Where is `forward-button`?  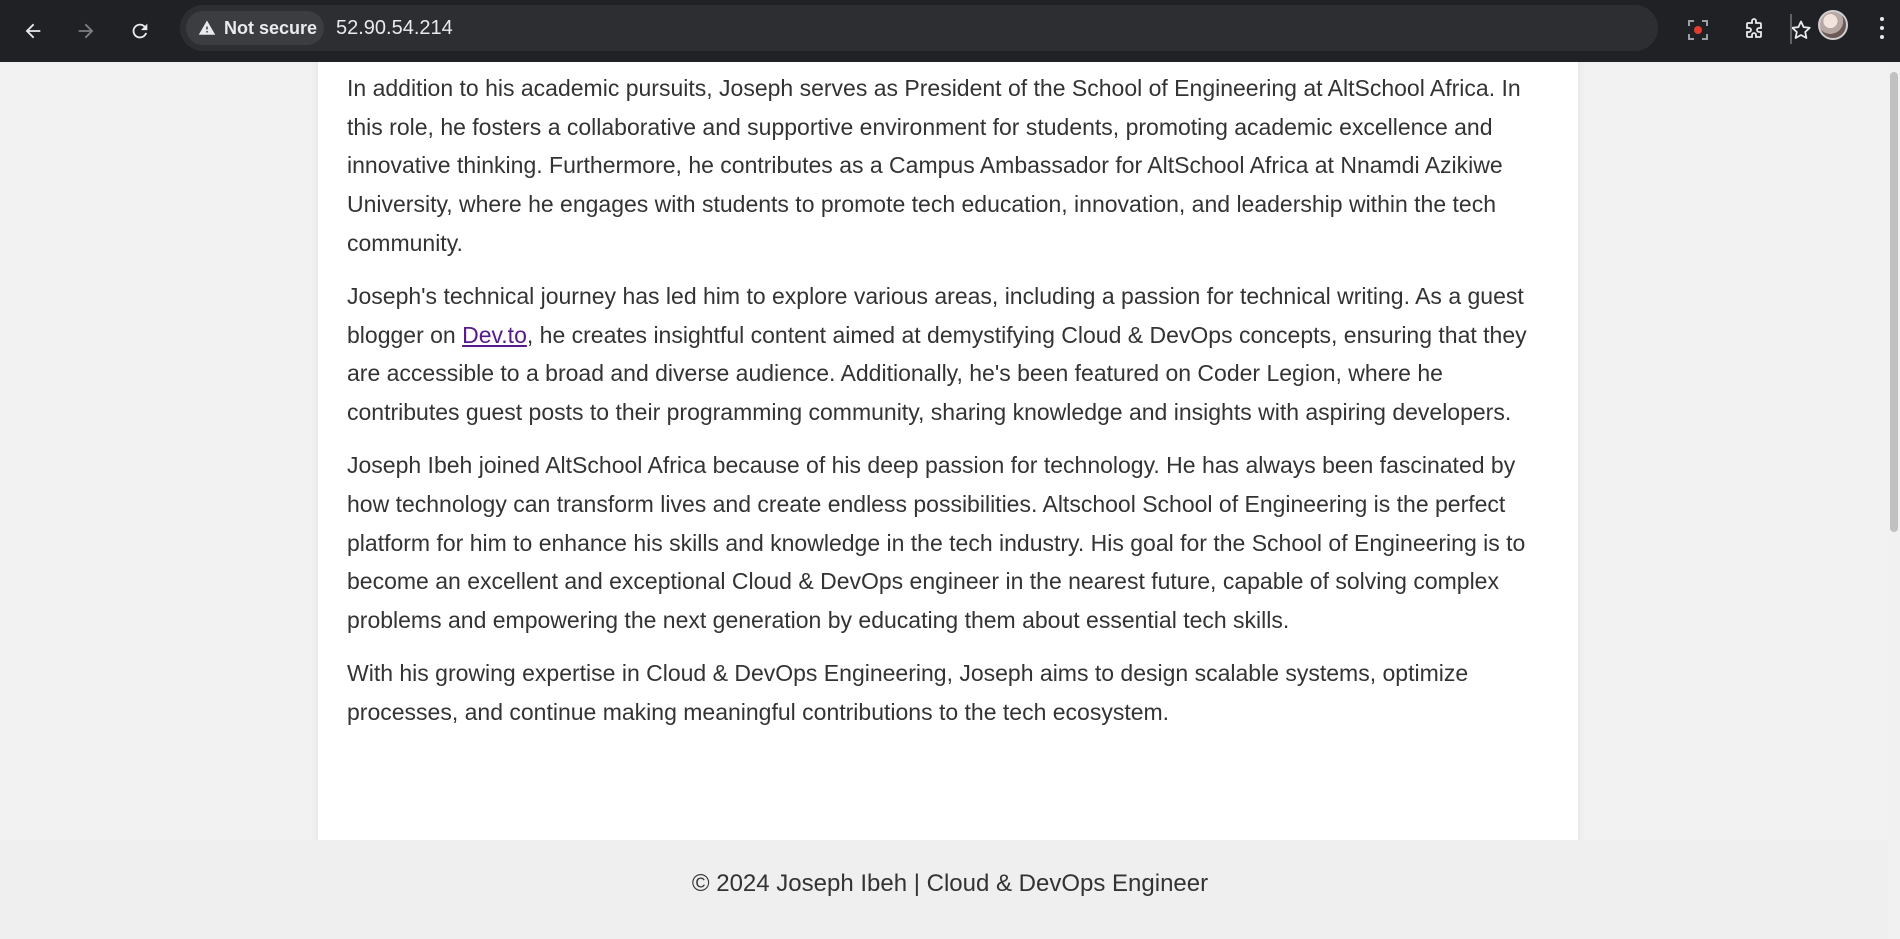
forward-button is located at coordinates (86, 31).